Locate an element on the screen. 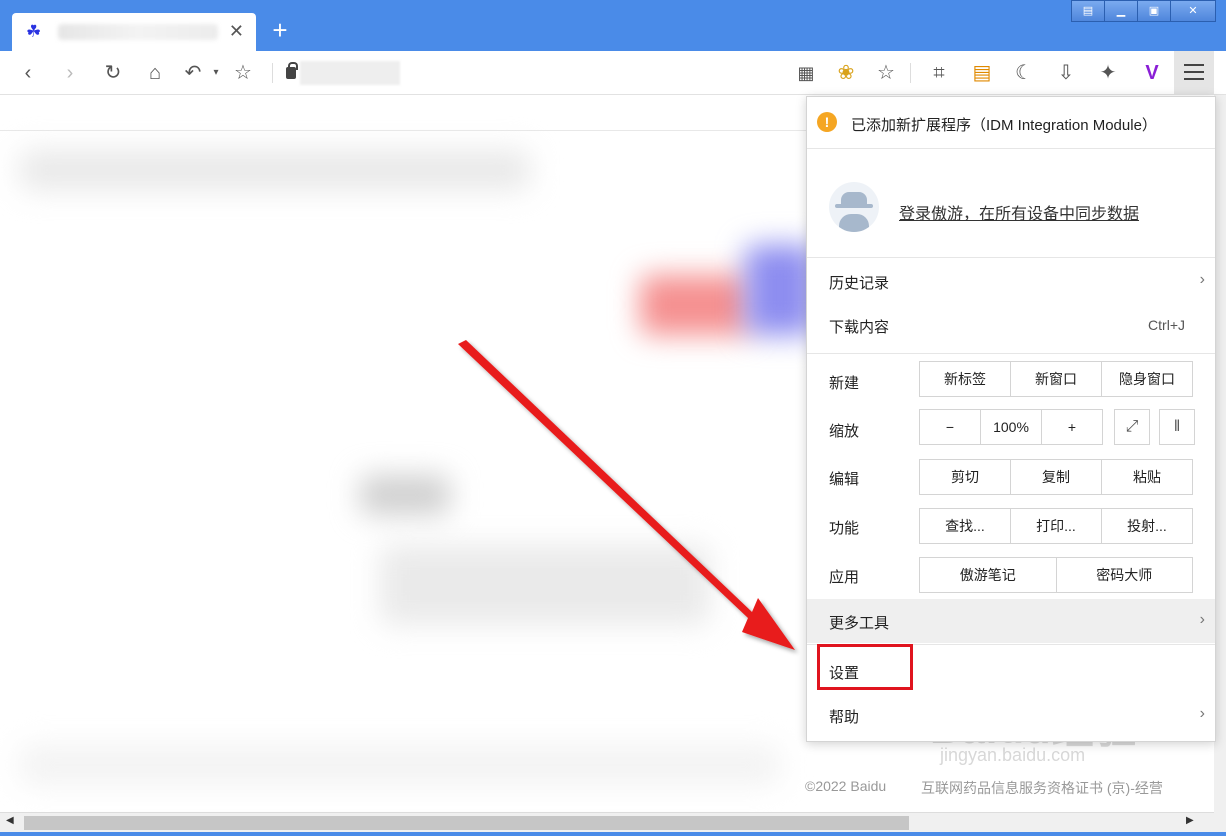  login-section: 登录傲游，在所有设备中同步数据 is located at coordinates (1011, 204).